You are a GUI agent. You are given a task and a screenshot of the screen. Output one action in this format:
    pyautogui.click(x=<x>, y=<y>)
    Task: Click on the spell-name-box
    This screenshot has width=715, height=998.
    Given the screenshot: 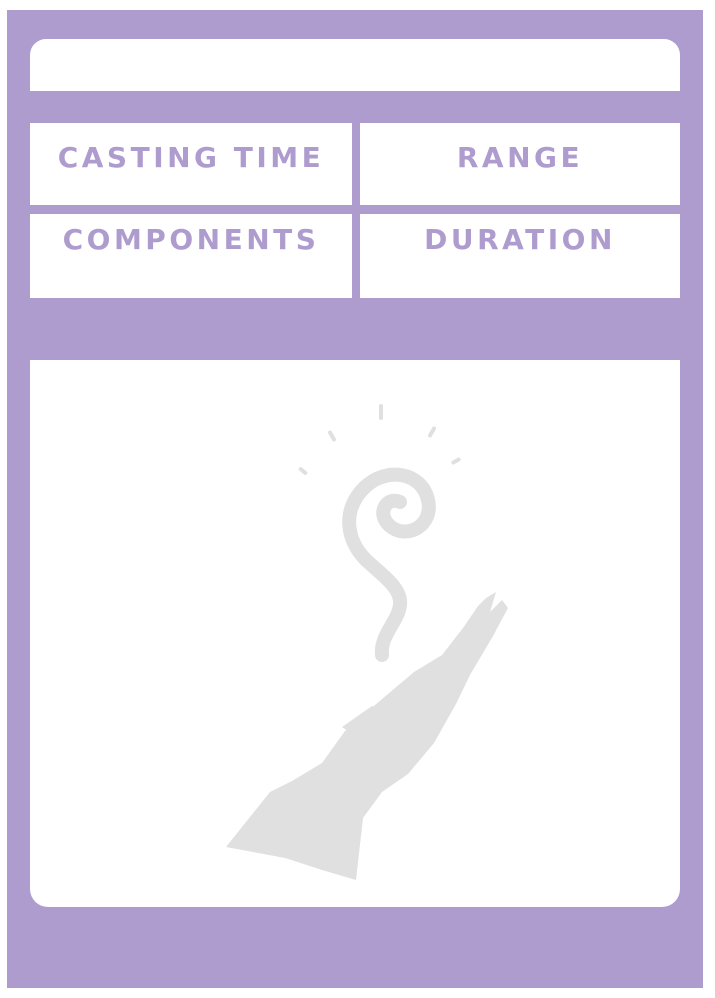 What is the action you would take?
    pyautogui.click(x=355, y=65)
    